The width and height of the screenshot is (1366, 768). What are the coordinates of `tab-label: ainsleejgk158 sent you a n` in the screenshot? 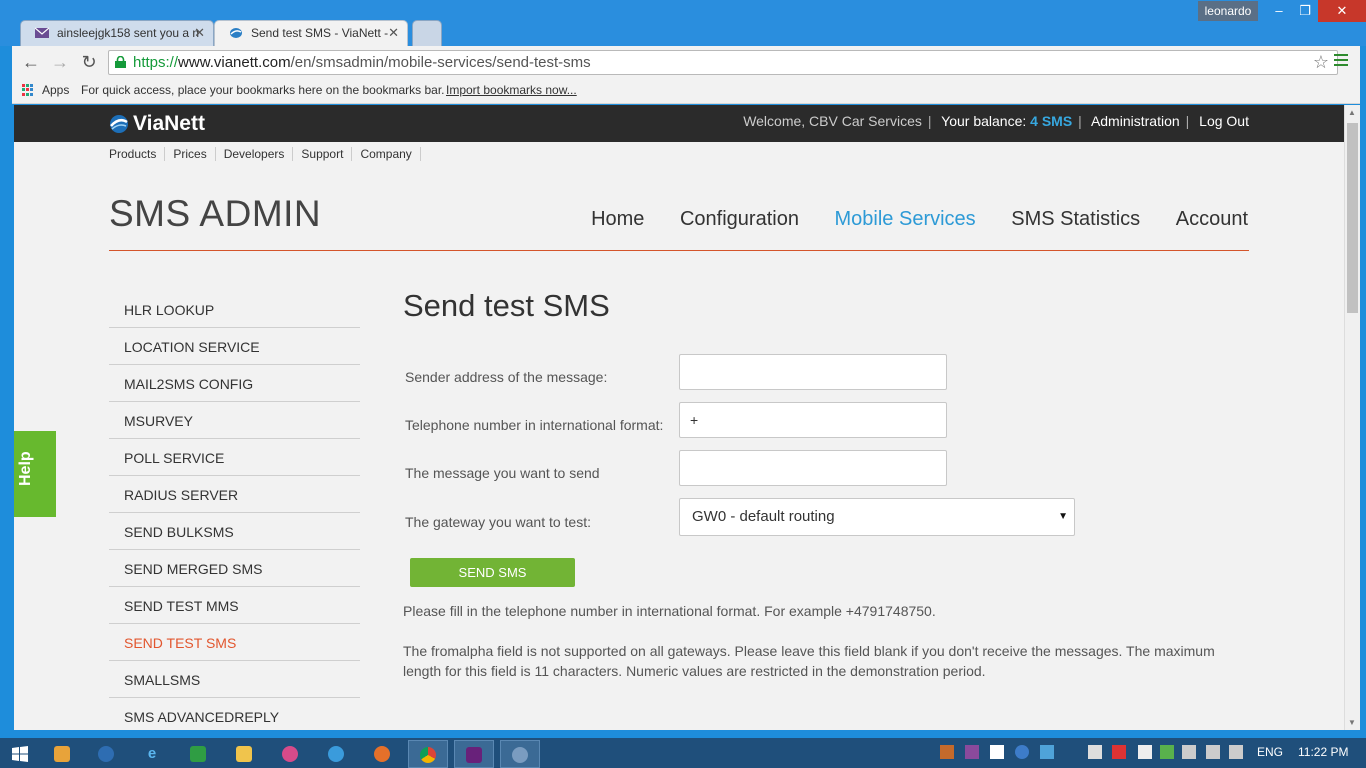 It's located at (128, 33).